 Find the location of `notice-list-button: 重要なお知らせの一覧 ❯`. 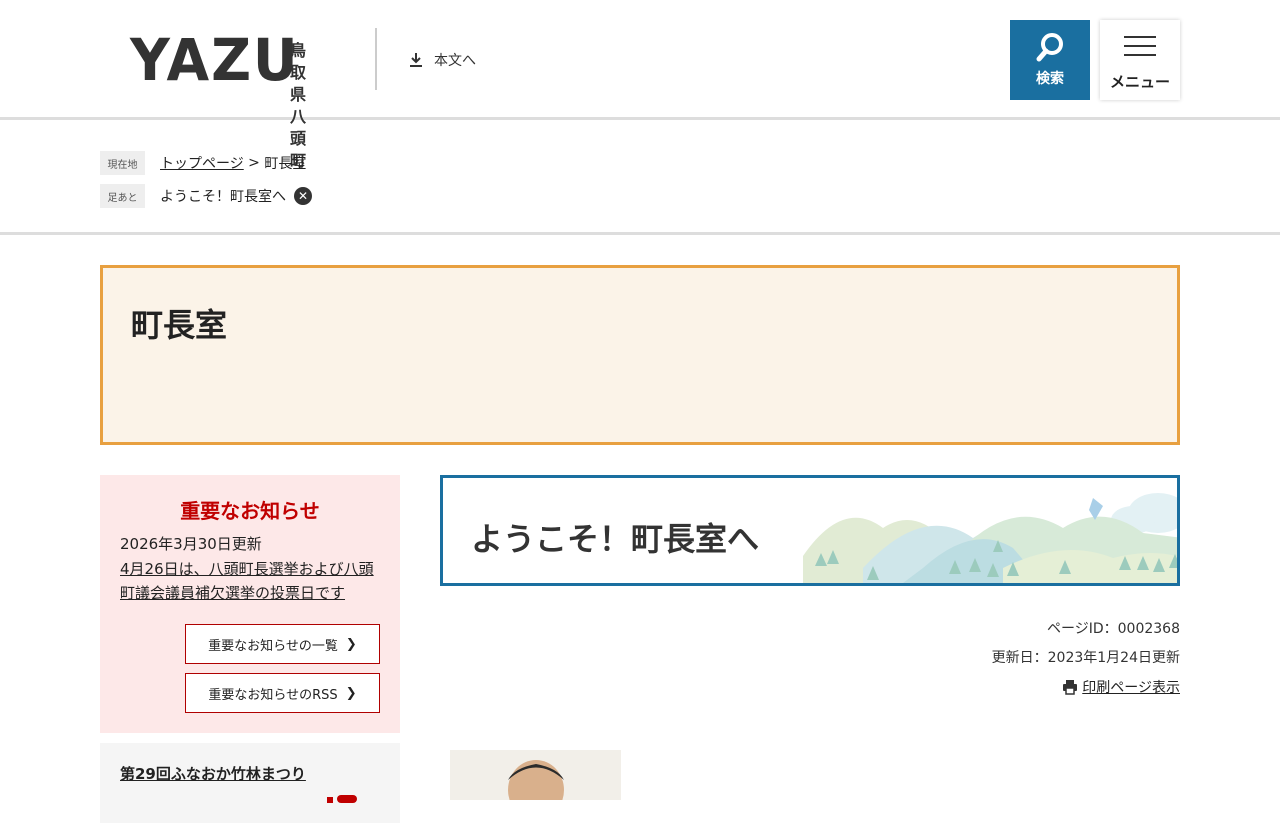

notice-list-button: 重要なお知らせの一覧 ❯ is located at coordinates (282, 644).